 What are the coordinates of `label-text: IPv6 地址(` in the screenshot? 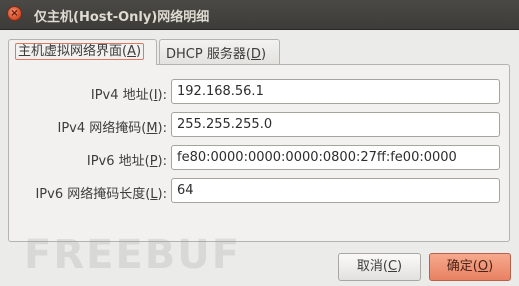 It's located at (118, 161).